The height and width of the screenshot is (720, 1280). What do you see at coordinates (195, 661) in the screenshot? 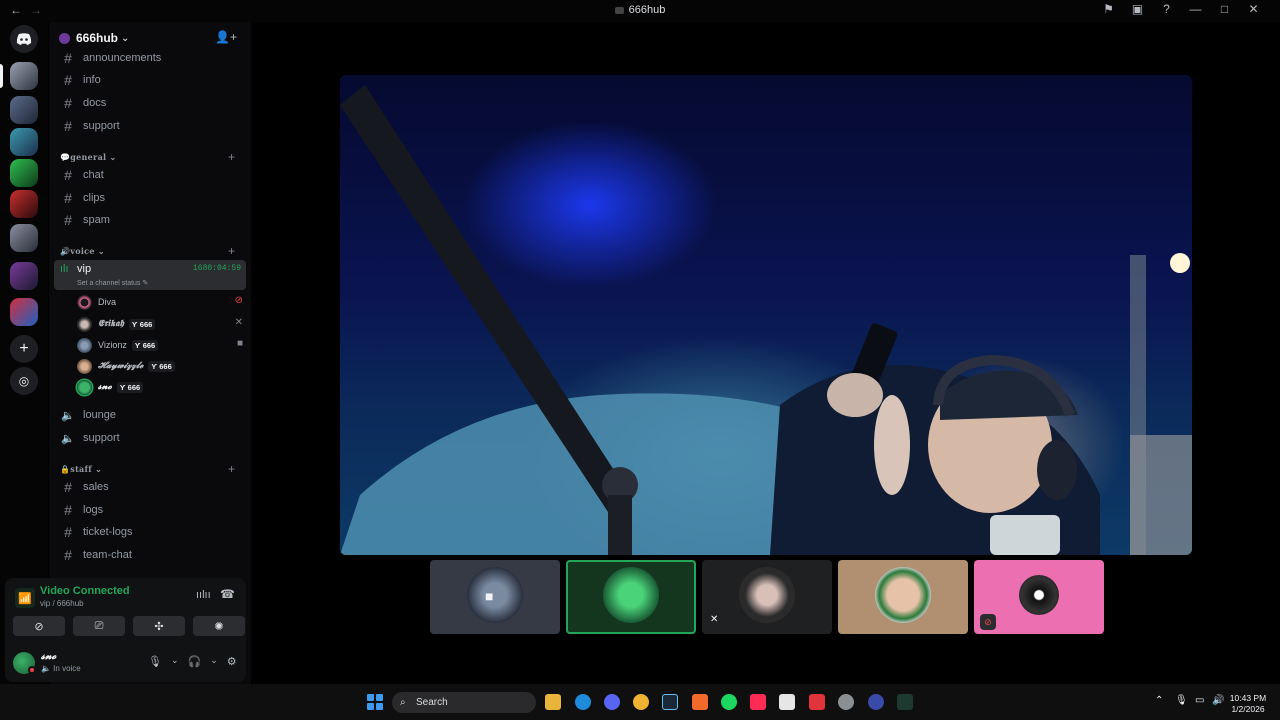
I see `headphones-icon: 🎧` at bounding box center [195, 661].